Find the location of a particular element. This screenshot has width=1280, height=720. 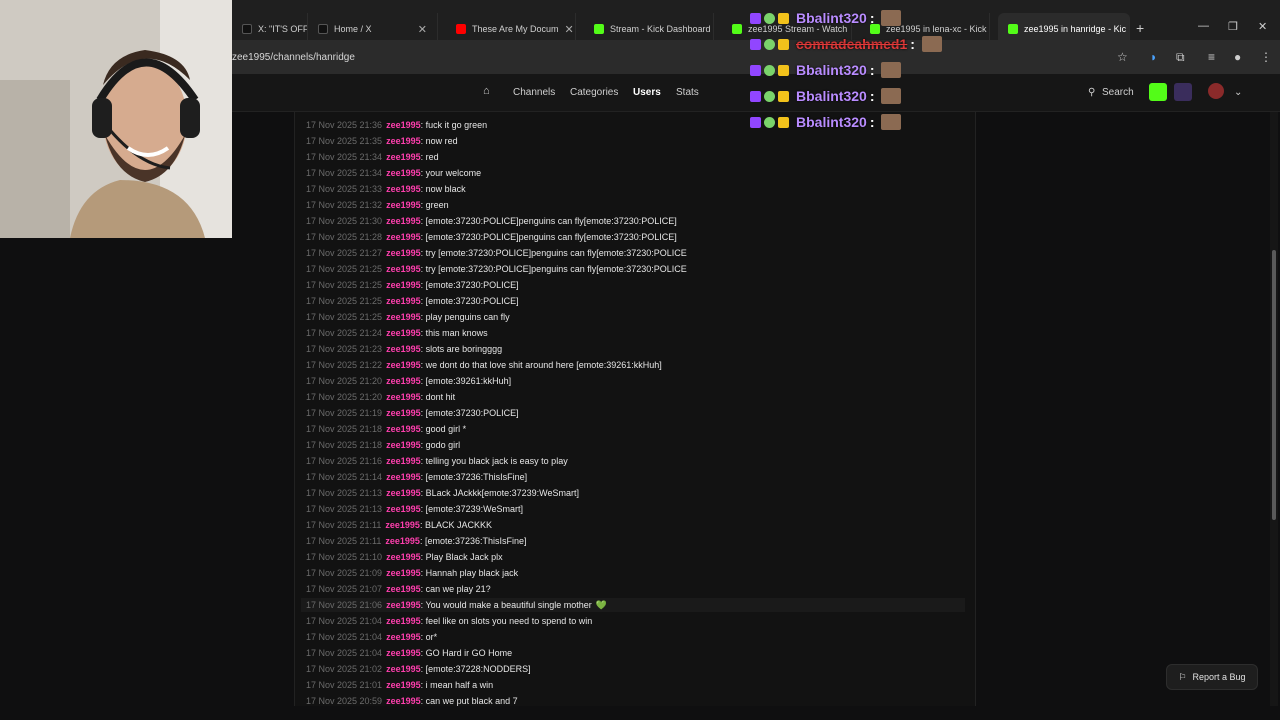

timestamp: 17 Nov 2025 21:02 is located at coordinates (344, 669).